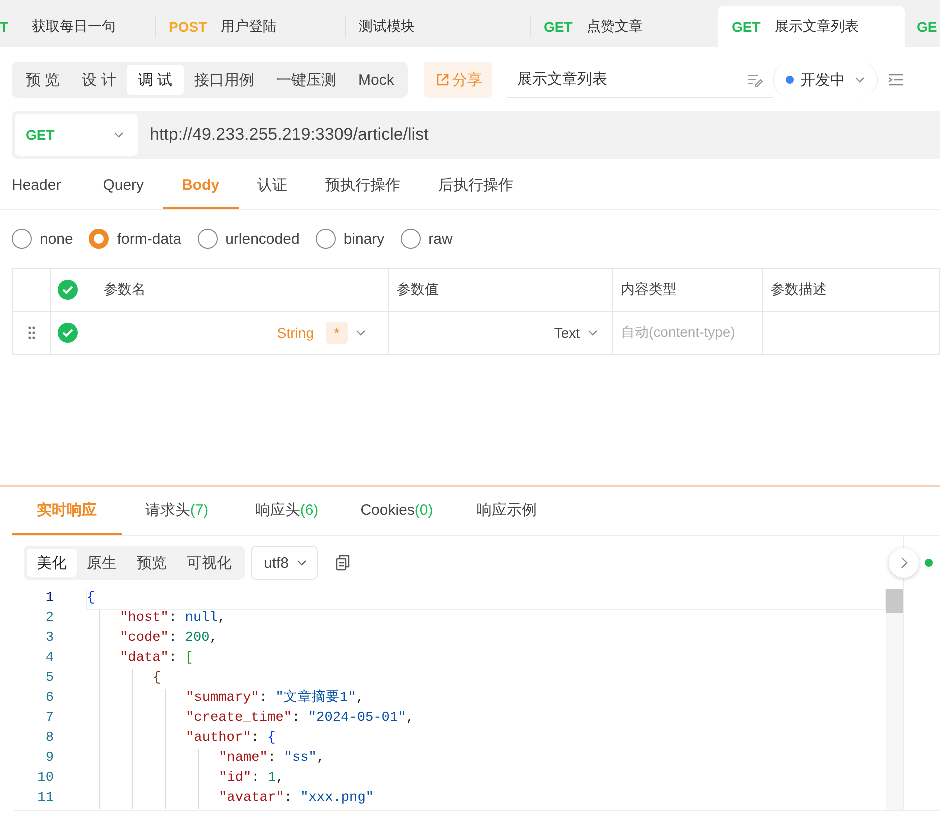 The height and width of the screenshot is (821, 940). What do you see at coordinates (307, 80) in the screenshot?
I see `mode-tab: 一键压测` at bounding box center [307, 80].